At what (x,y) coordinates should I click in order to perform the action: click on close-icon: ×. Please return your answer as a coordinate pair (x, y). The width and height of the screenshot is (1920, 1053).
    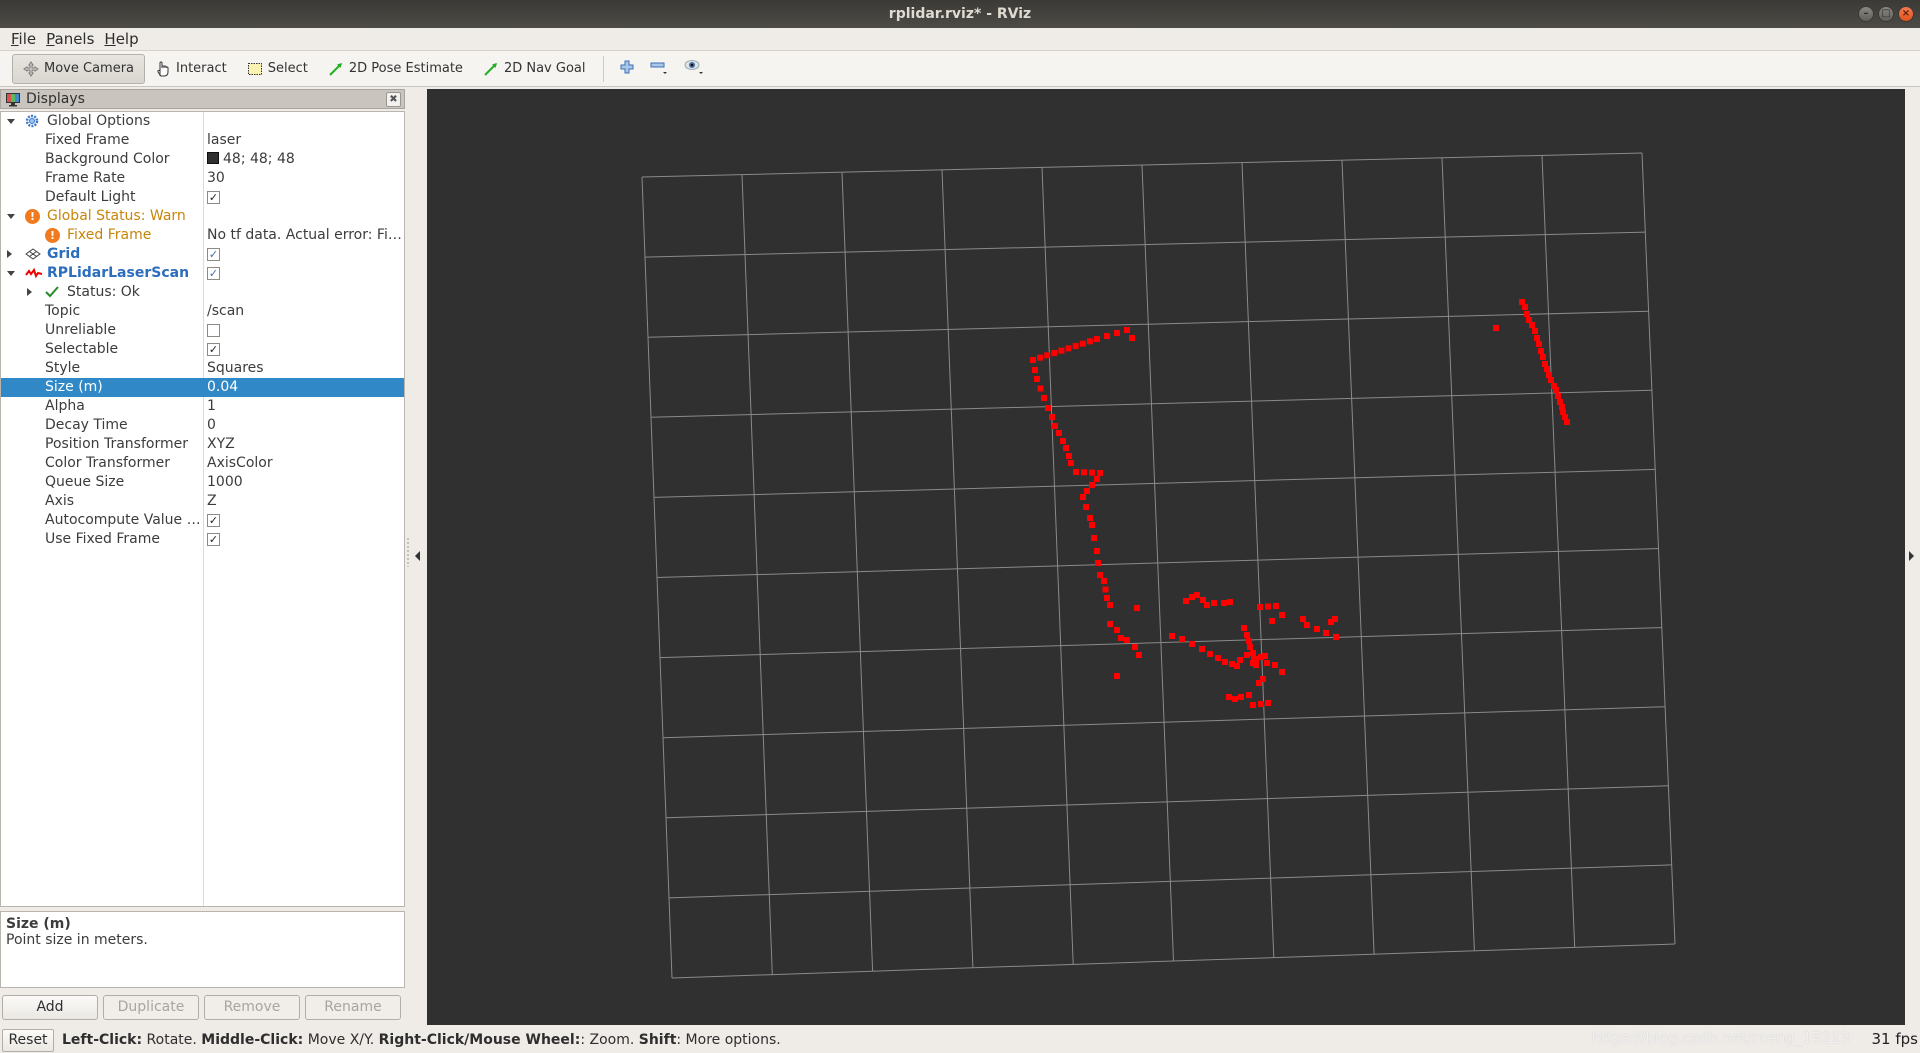
    Looking at the image, I should click on (1906, 14).